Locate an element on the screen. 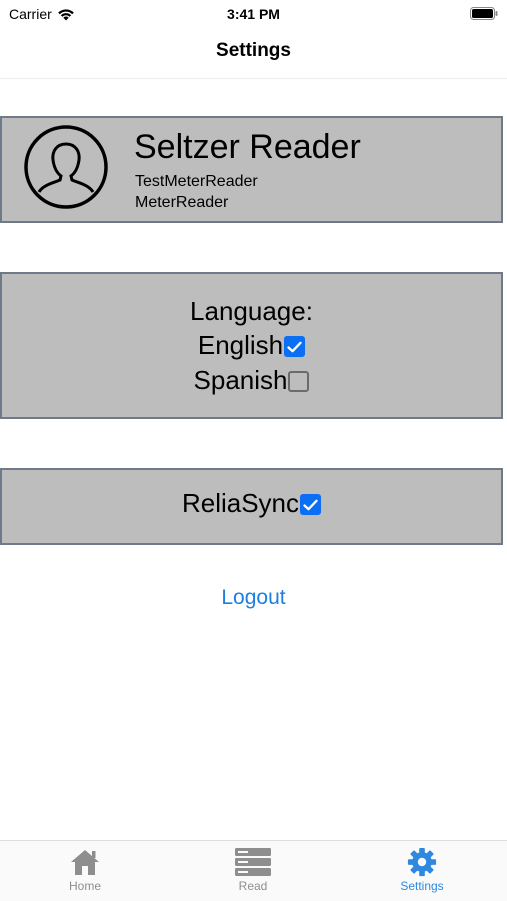 Image resolution: width=507 pixels, height=901 pixels. person-silhouette-icon is located at coordinates (66, 167).